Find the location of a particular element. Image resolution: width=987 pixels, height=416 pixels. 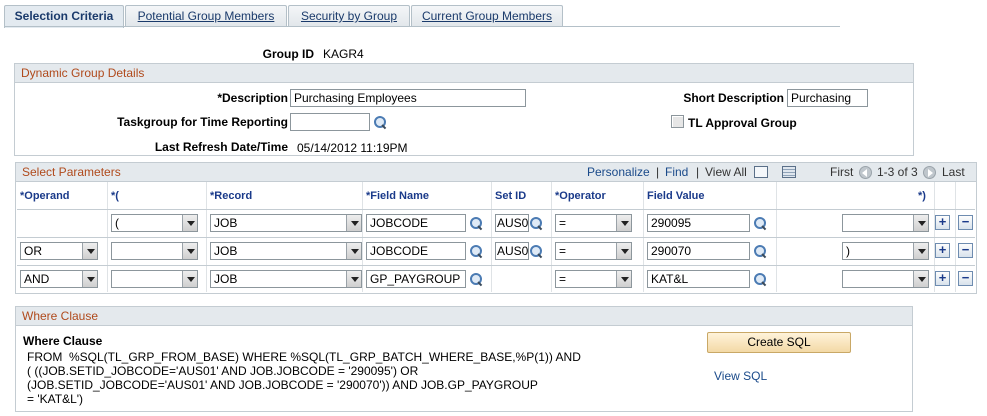

tab-current-group-members: Current Group Members is located at coordinates (487, 16).